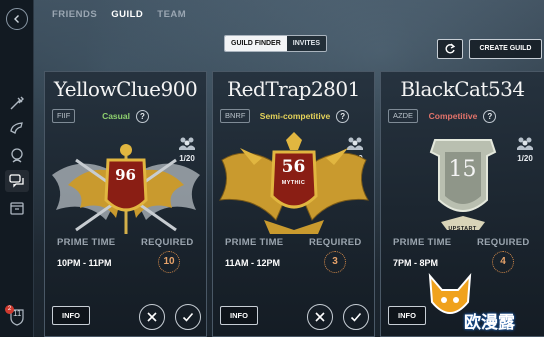 This screenshot has height=337, width=544. What do you see at coordinates (256, 43) in the screenshot?
I see `tab-guild-finder: GUILD FINDER` at bounding box center [256, 43].